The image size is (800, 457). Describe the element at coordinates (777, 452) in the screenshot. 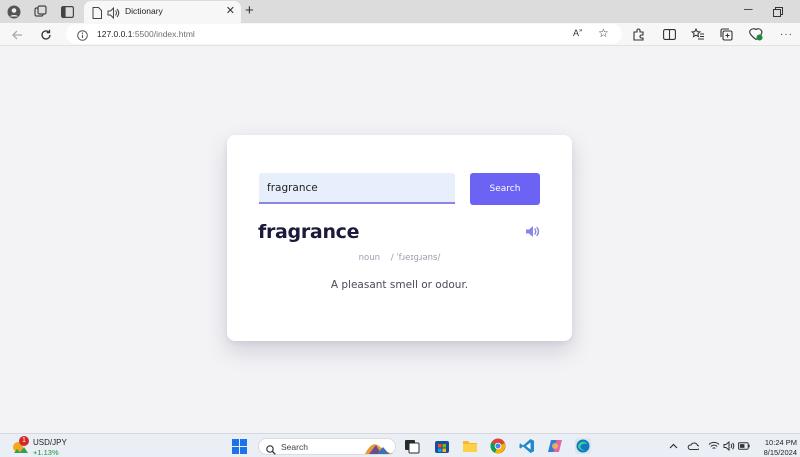

I see `clock-date: 8/15/2024` at that location.